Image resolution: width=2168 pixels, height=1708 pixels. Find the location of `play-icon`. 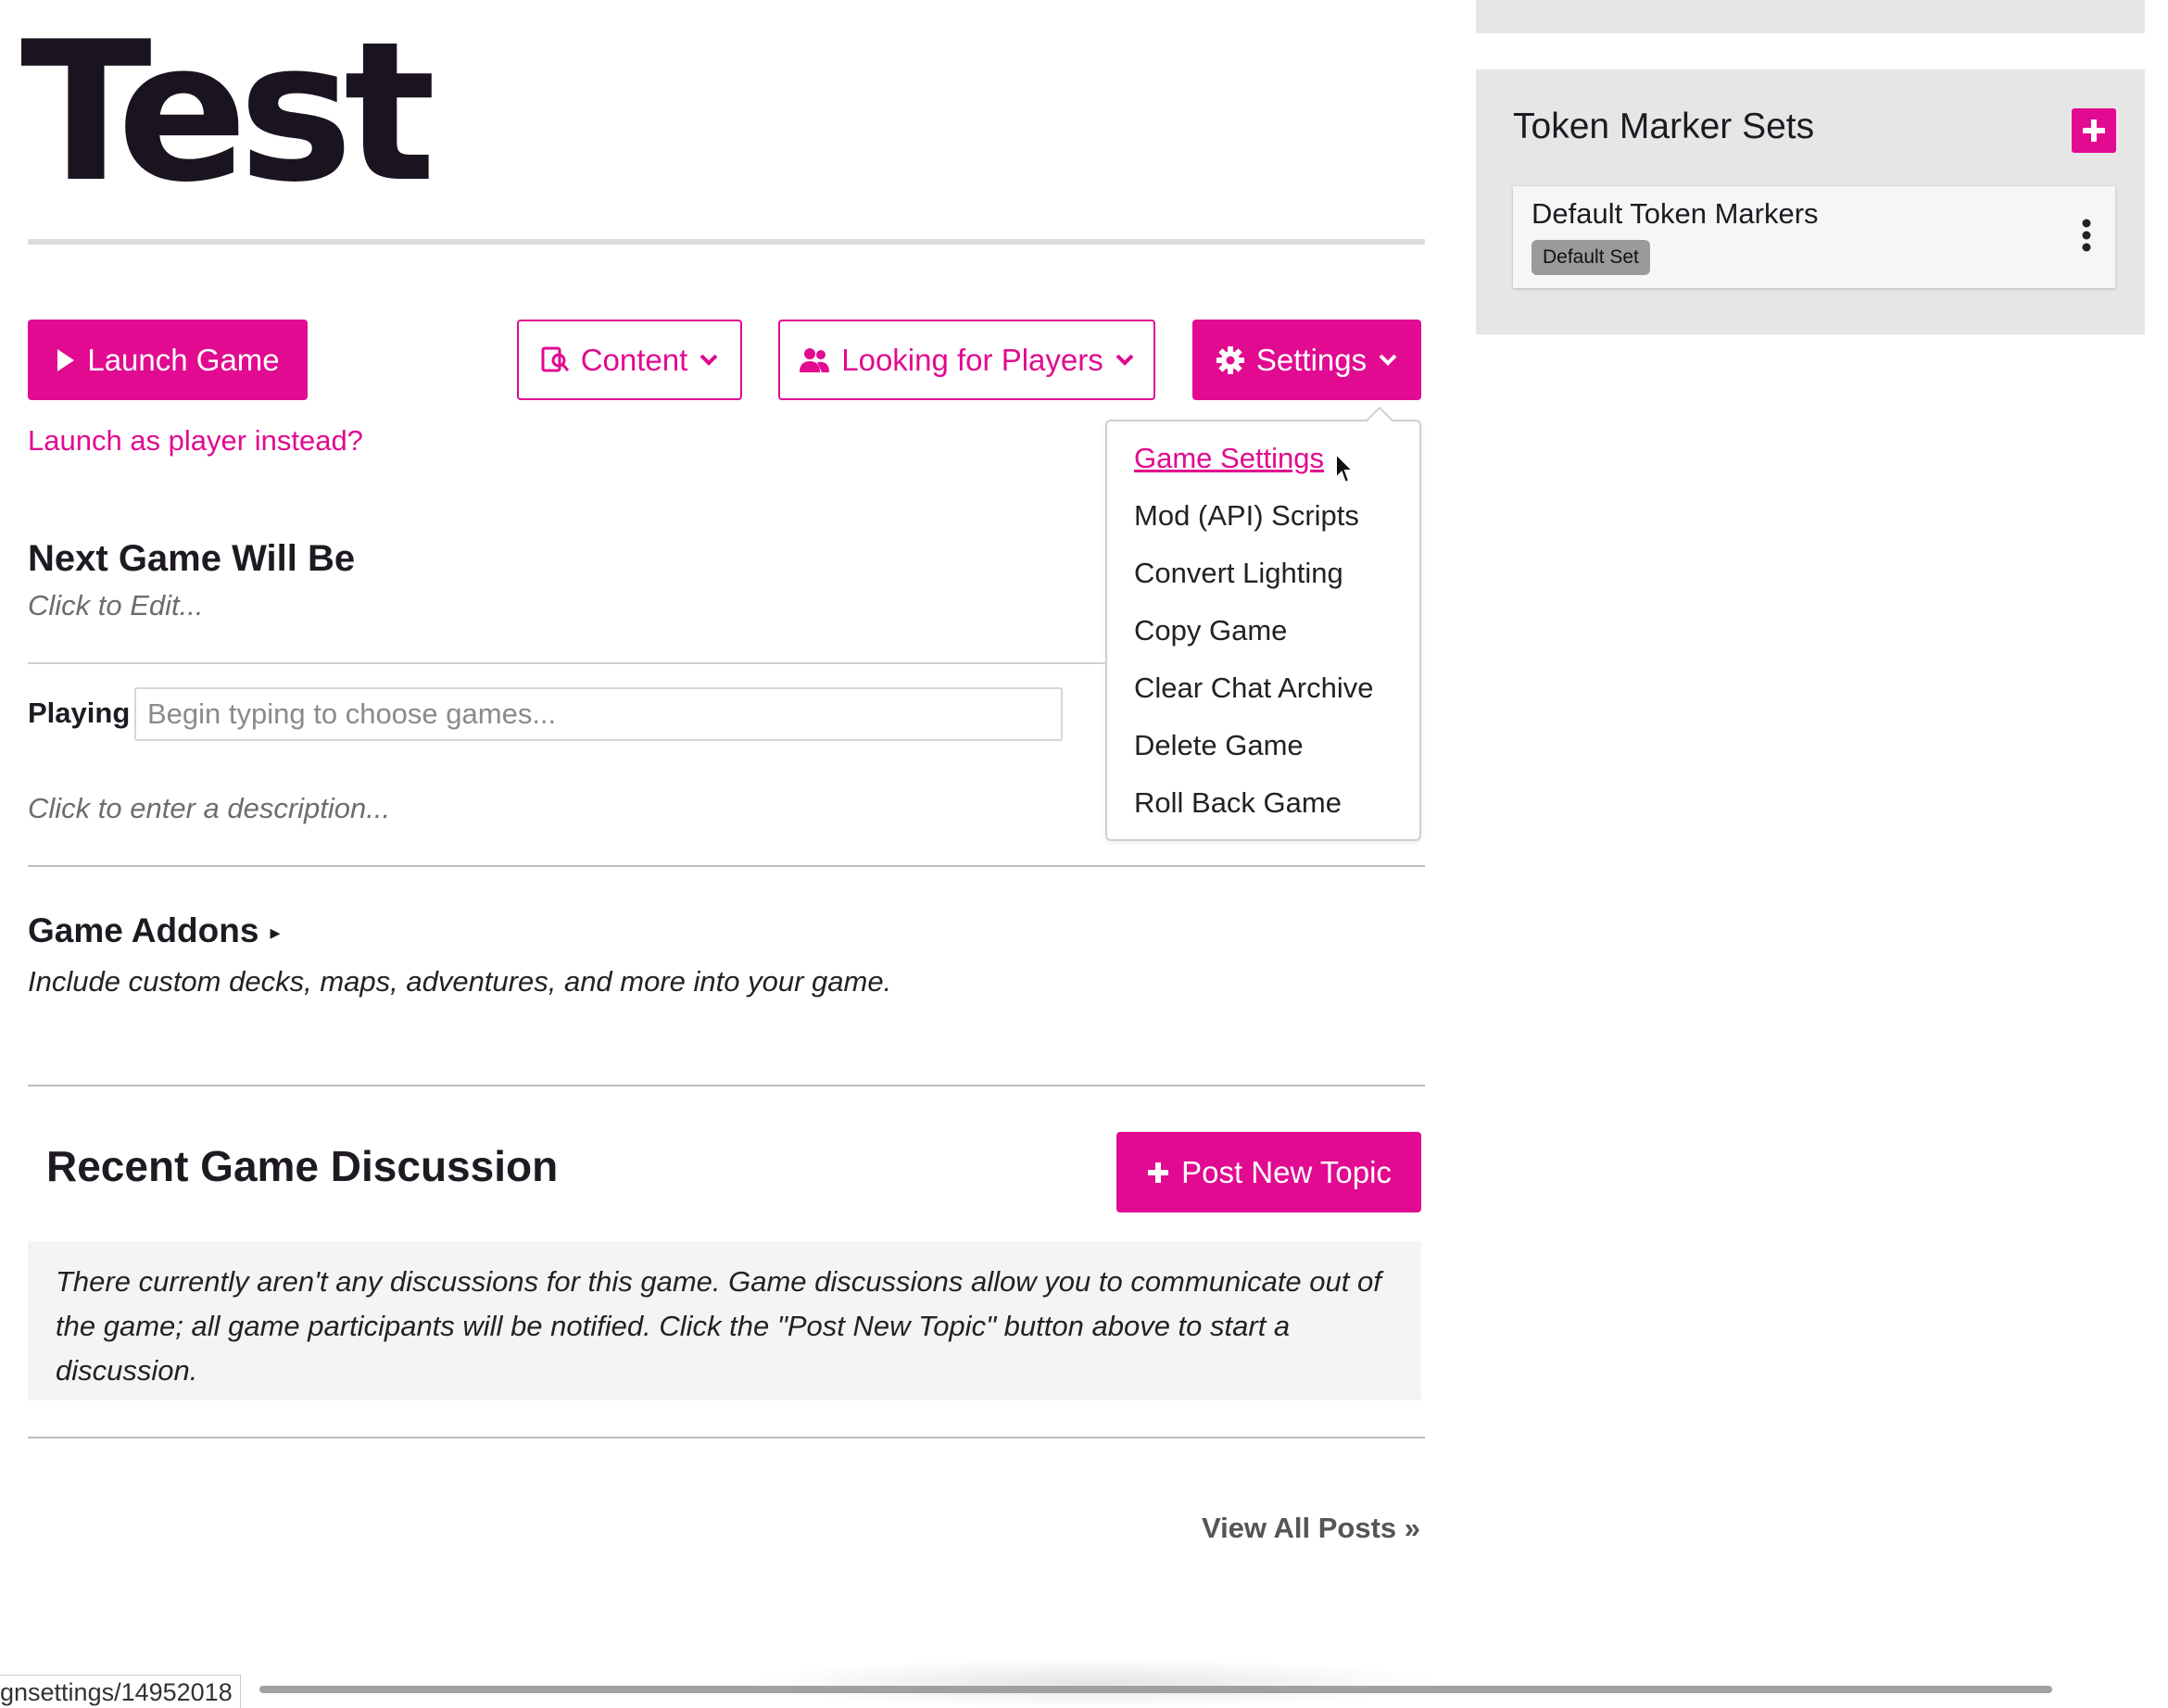

play-icon is located at coordinates (66, 359).